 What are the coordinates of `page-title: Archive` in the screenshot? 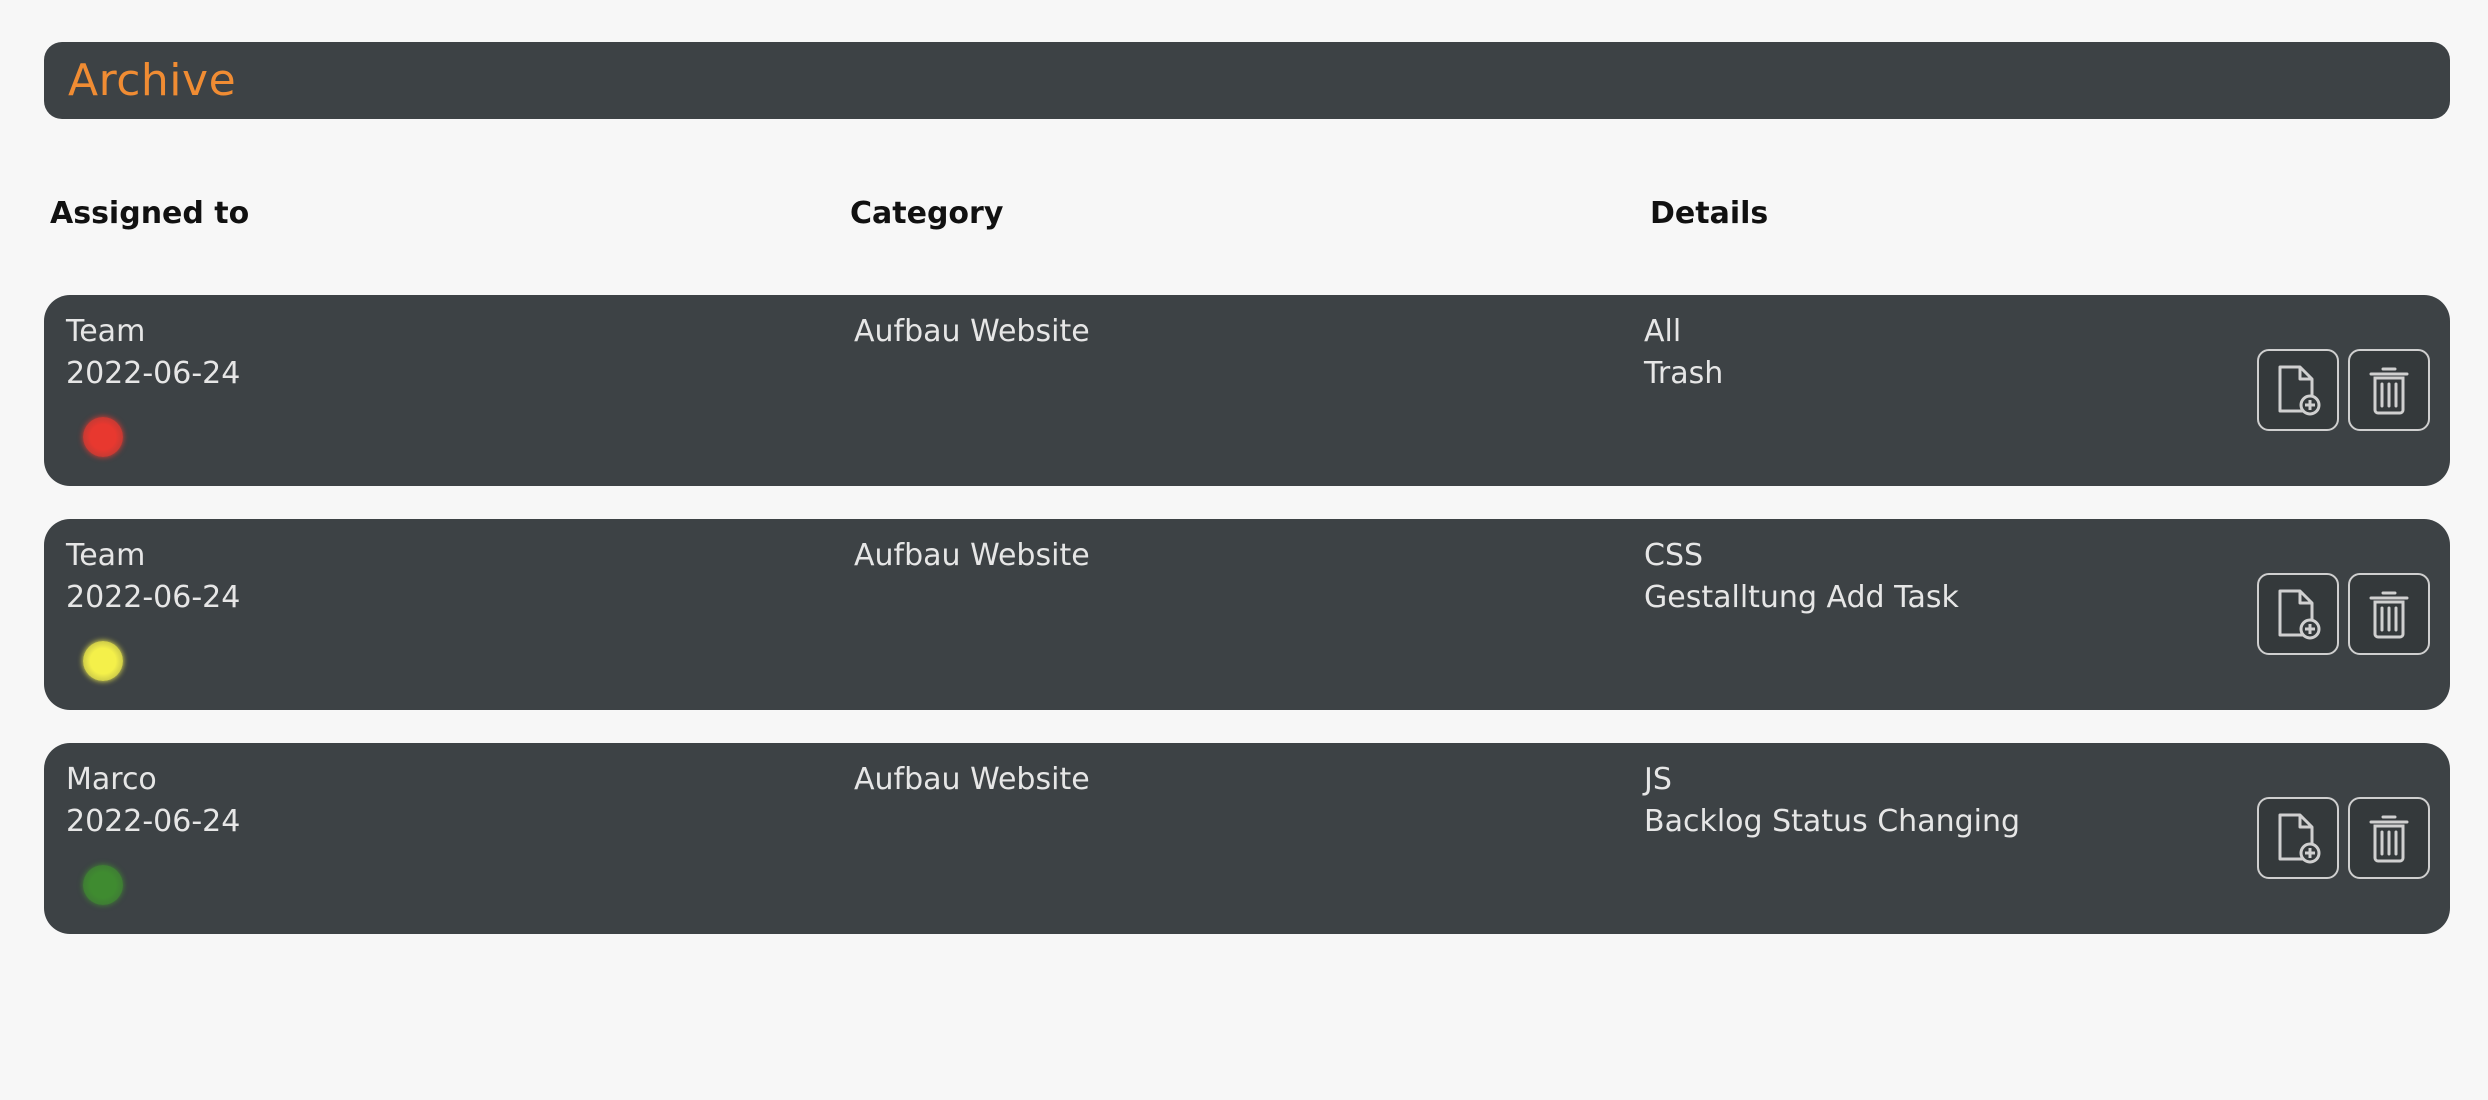 It's located at (152, 80).